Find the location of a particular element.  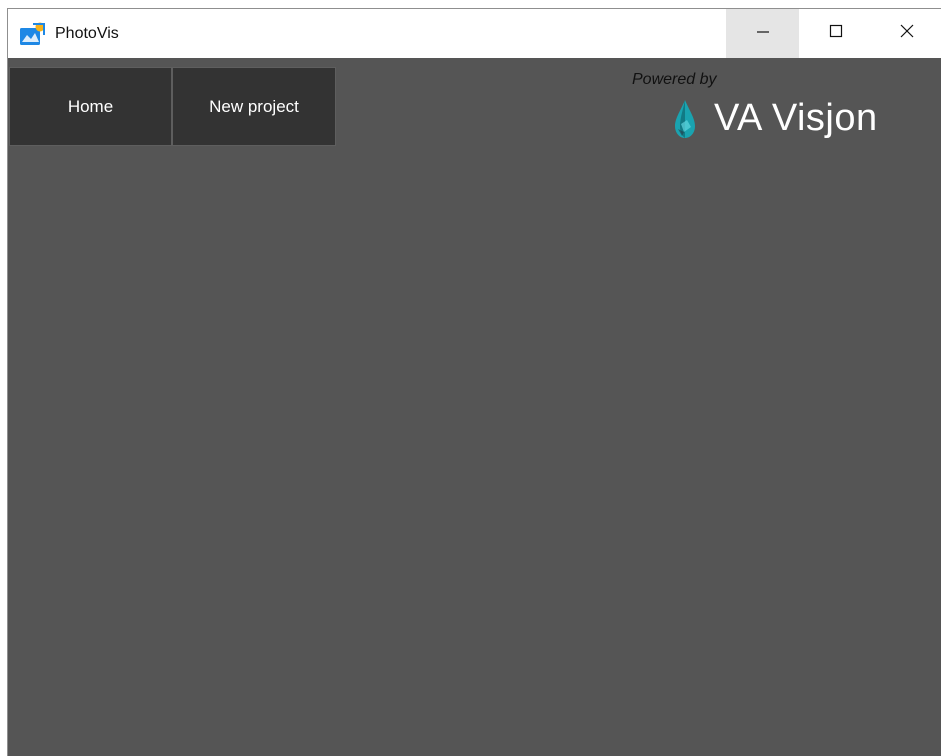

photovis-app-icon is located at coordinates (33, 34).